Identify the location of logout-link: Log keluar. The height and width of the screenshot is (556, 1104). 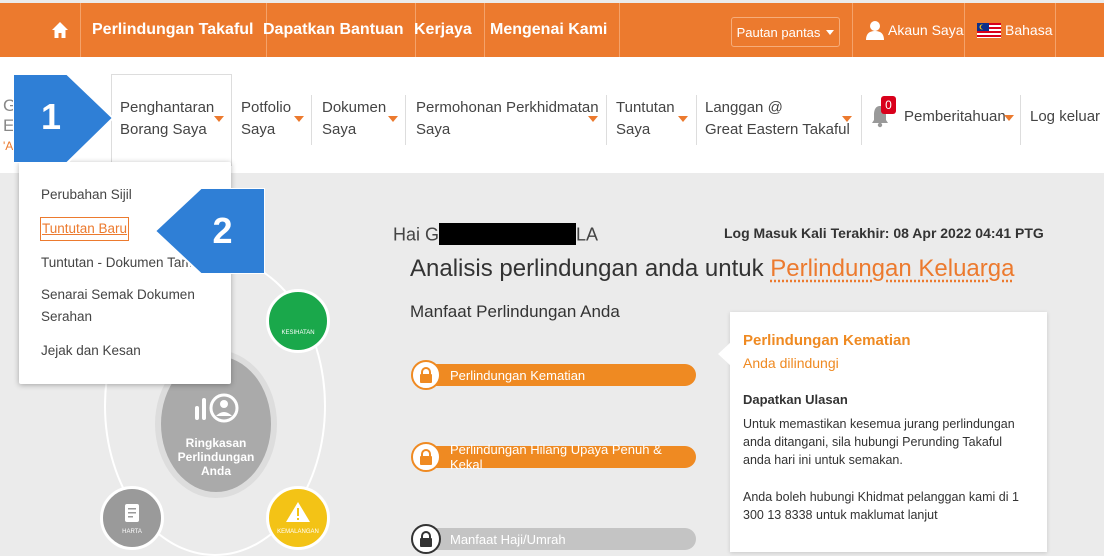
(1065, 116).